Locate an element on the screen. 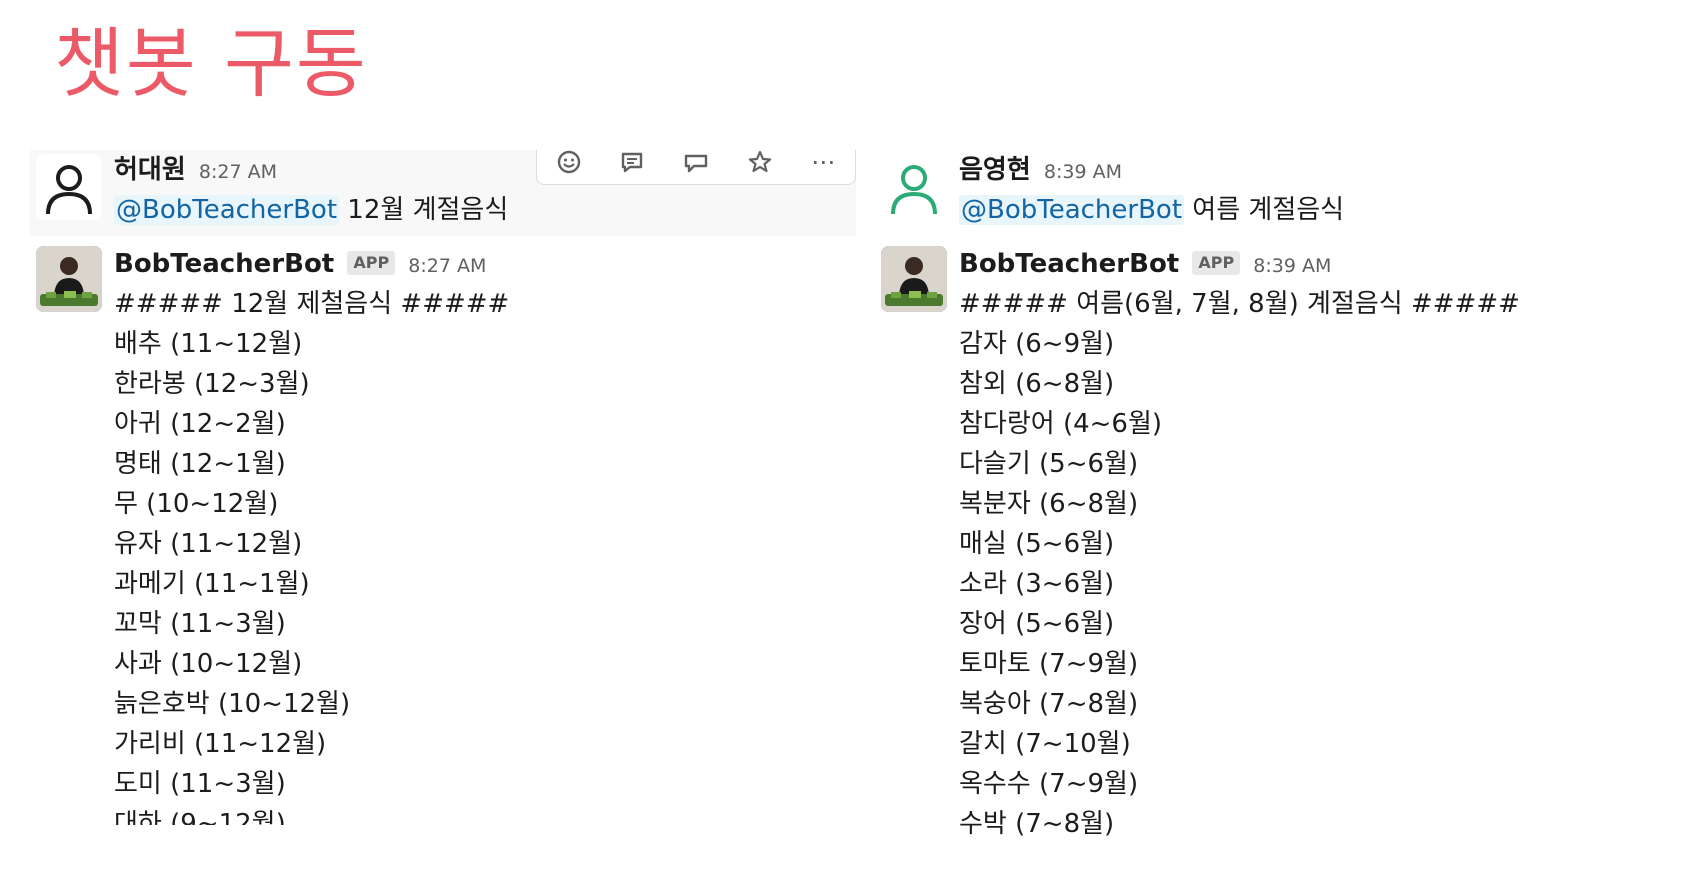 This screenshot has height=896, width=1692. seasonal-food-item: 명태 (12~1월) is located at coordinates (200, 464).